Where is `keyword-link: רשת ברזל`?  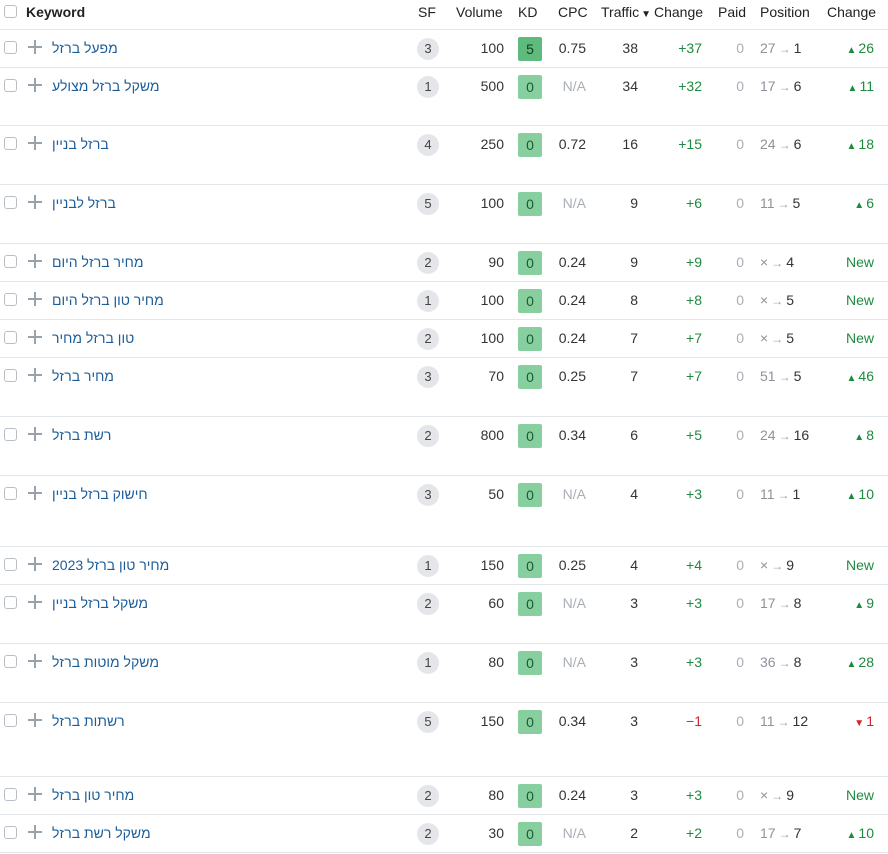 keyword-link: רשת ברזל is located at coordinates (81, 435).